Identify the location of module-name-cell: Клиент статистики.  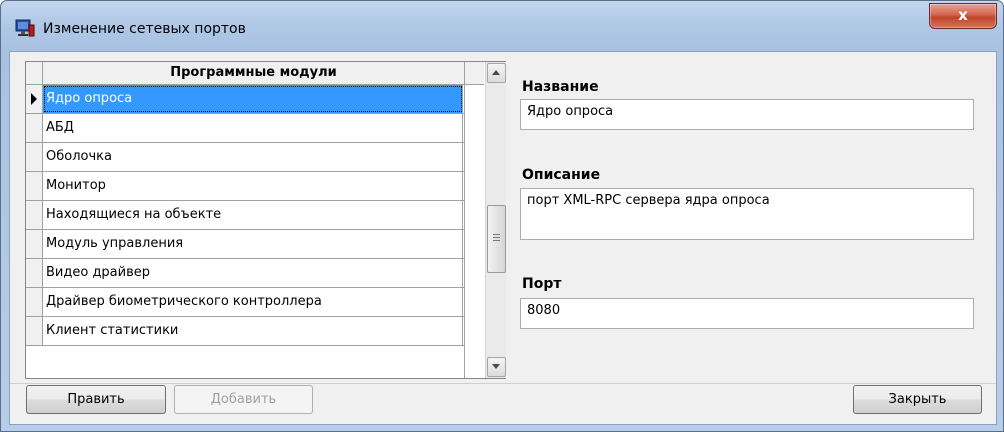
(253, 331).